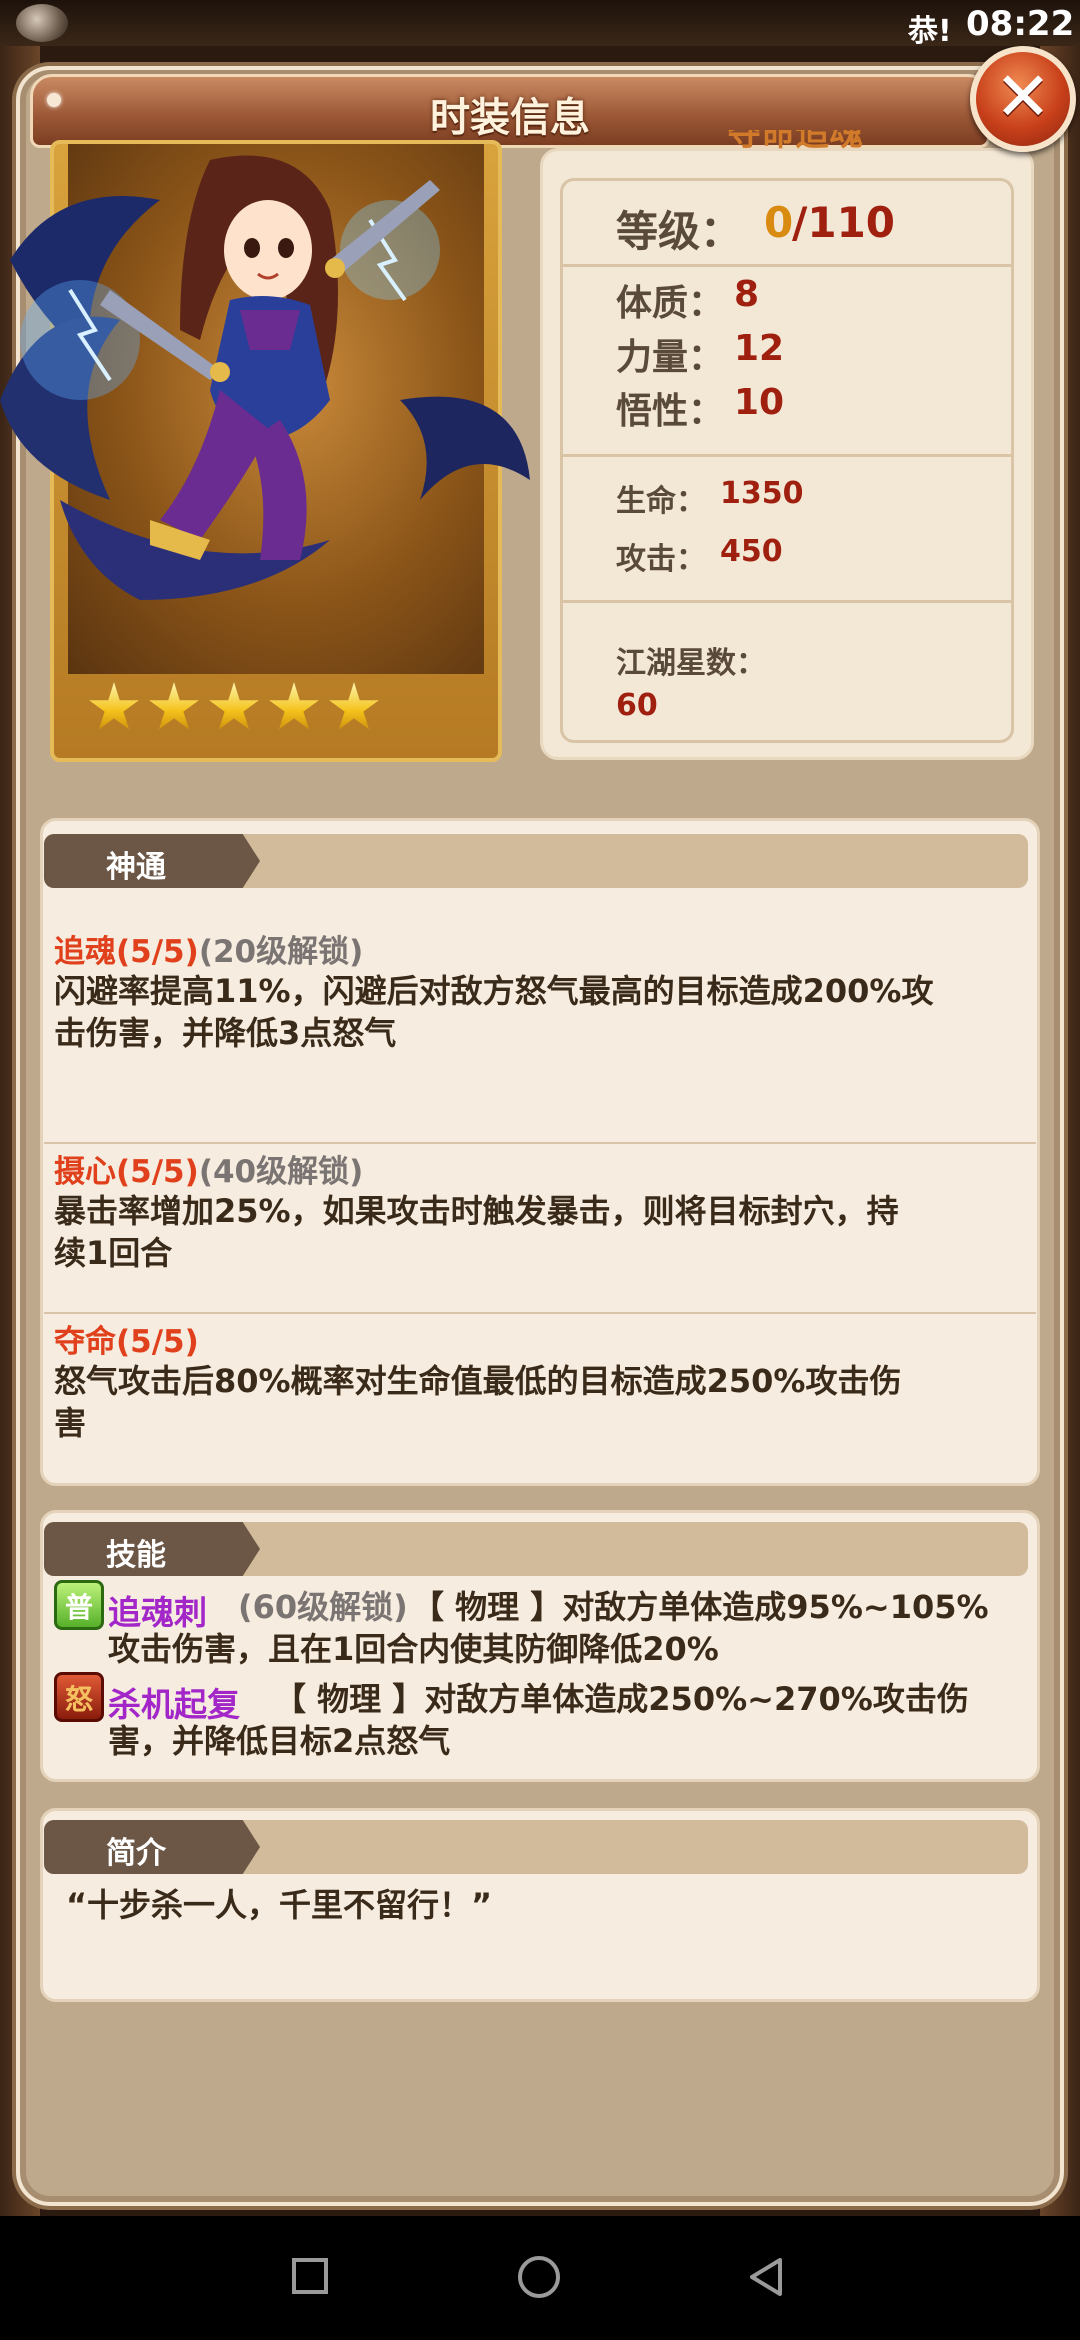 This screenshot has height=2340, width=1080. I want to click on skill-desc-line2: 攻击伤害，且在1回合内使其防御降低20%, so click(413, 1649).